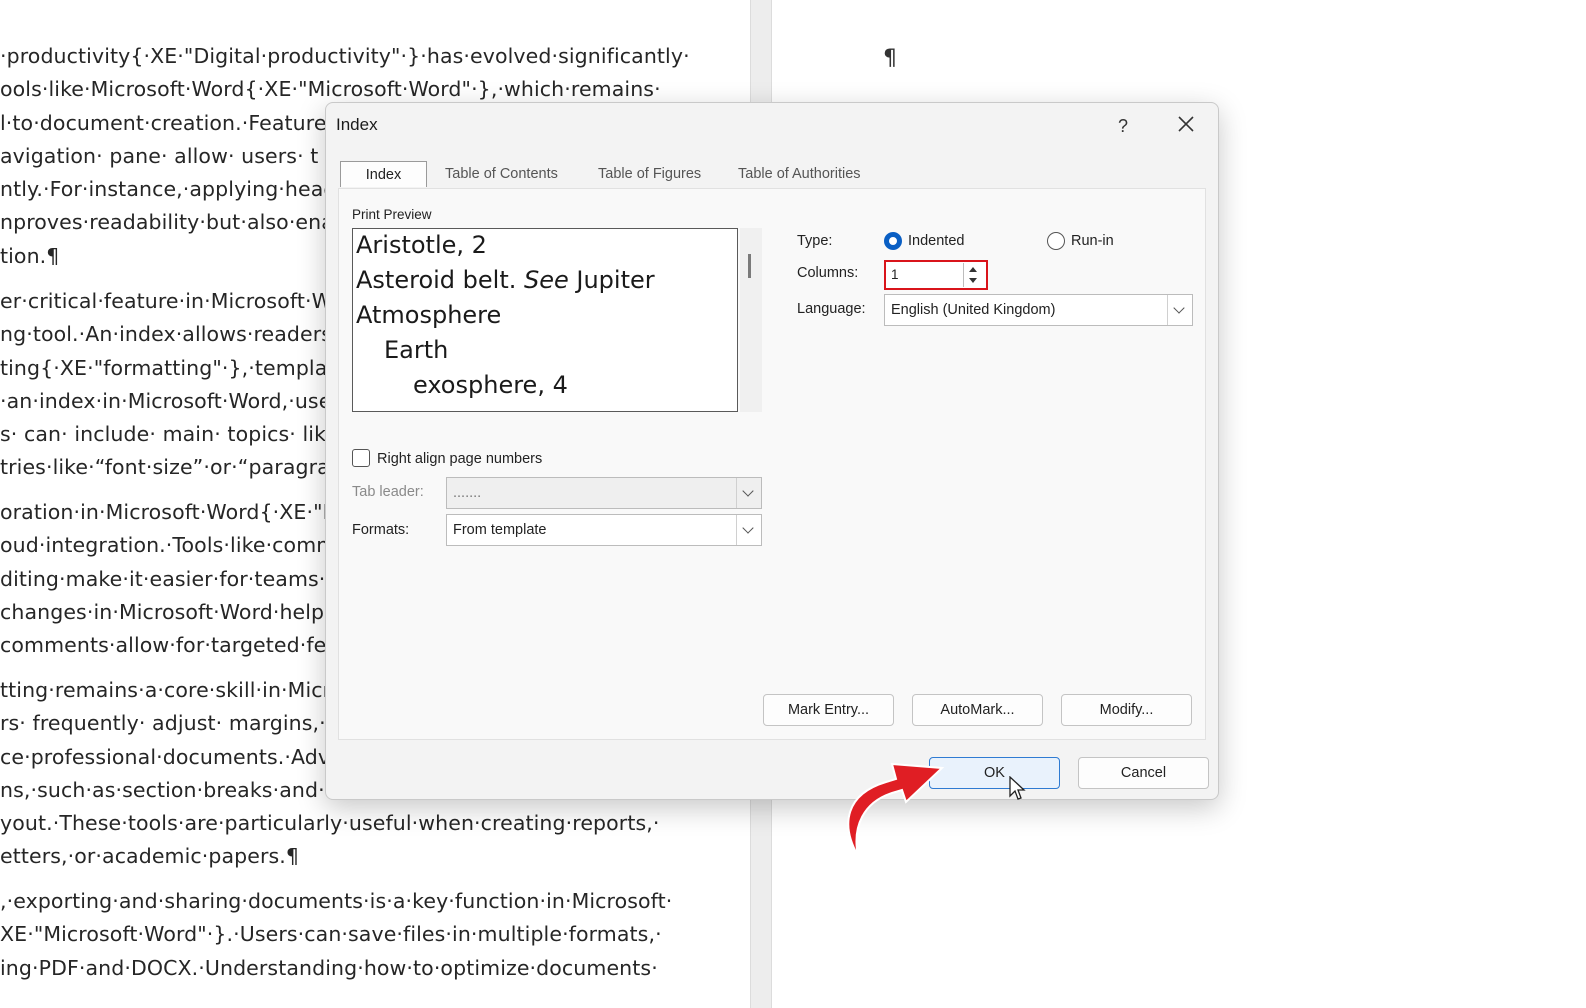 The height and width of the screenshot is (1008, 1586). I want to click on preview-scrollbar, so click(751, 320).